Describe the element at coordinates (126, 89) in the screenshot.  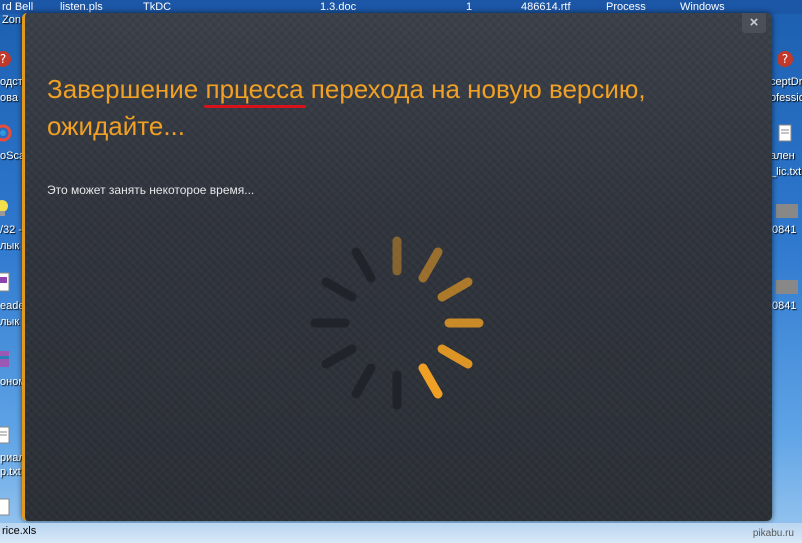
I see `title-text-part: Завершение` at that location.